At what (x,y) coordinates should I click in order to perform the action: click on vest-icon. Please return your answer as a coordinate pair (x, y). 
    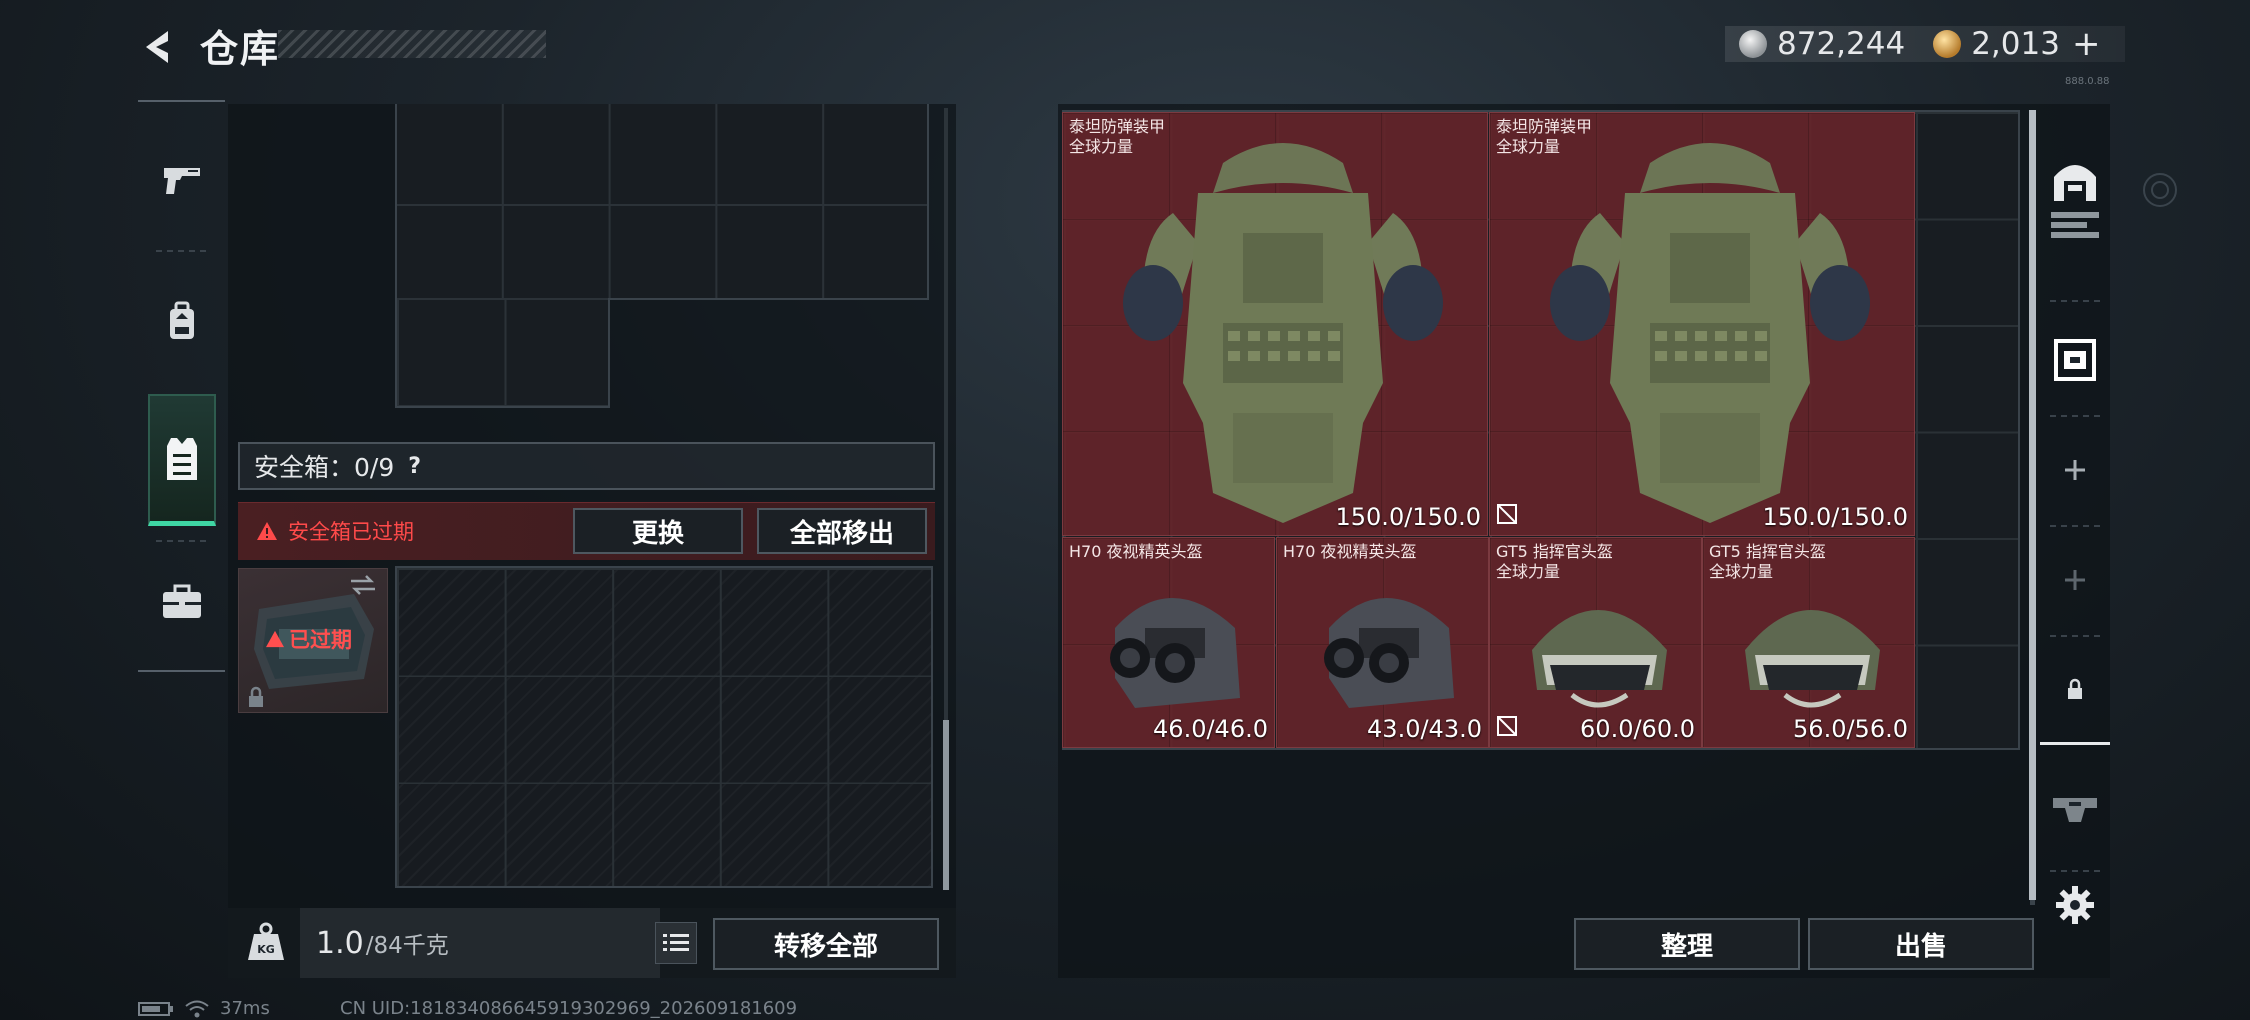
    Looking at the image, I should click on (182, 458).